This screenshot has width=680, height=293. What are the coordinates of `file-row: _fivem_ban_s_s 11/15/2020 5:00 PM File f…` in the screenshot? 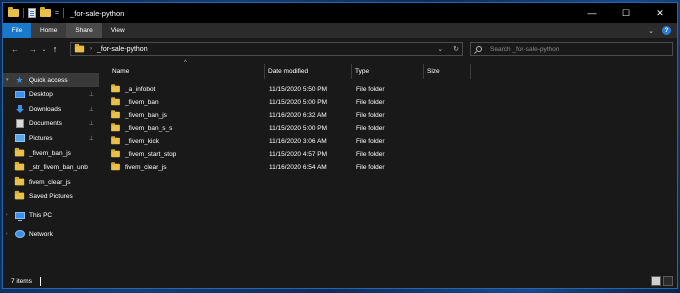 It's located at (279, 128).